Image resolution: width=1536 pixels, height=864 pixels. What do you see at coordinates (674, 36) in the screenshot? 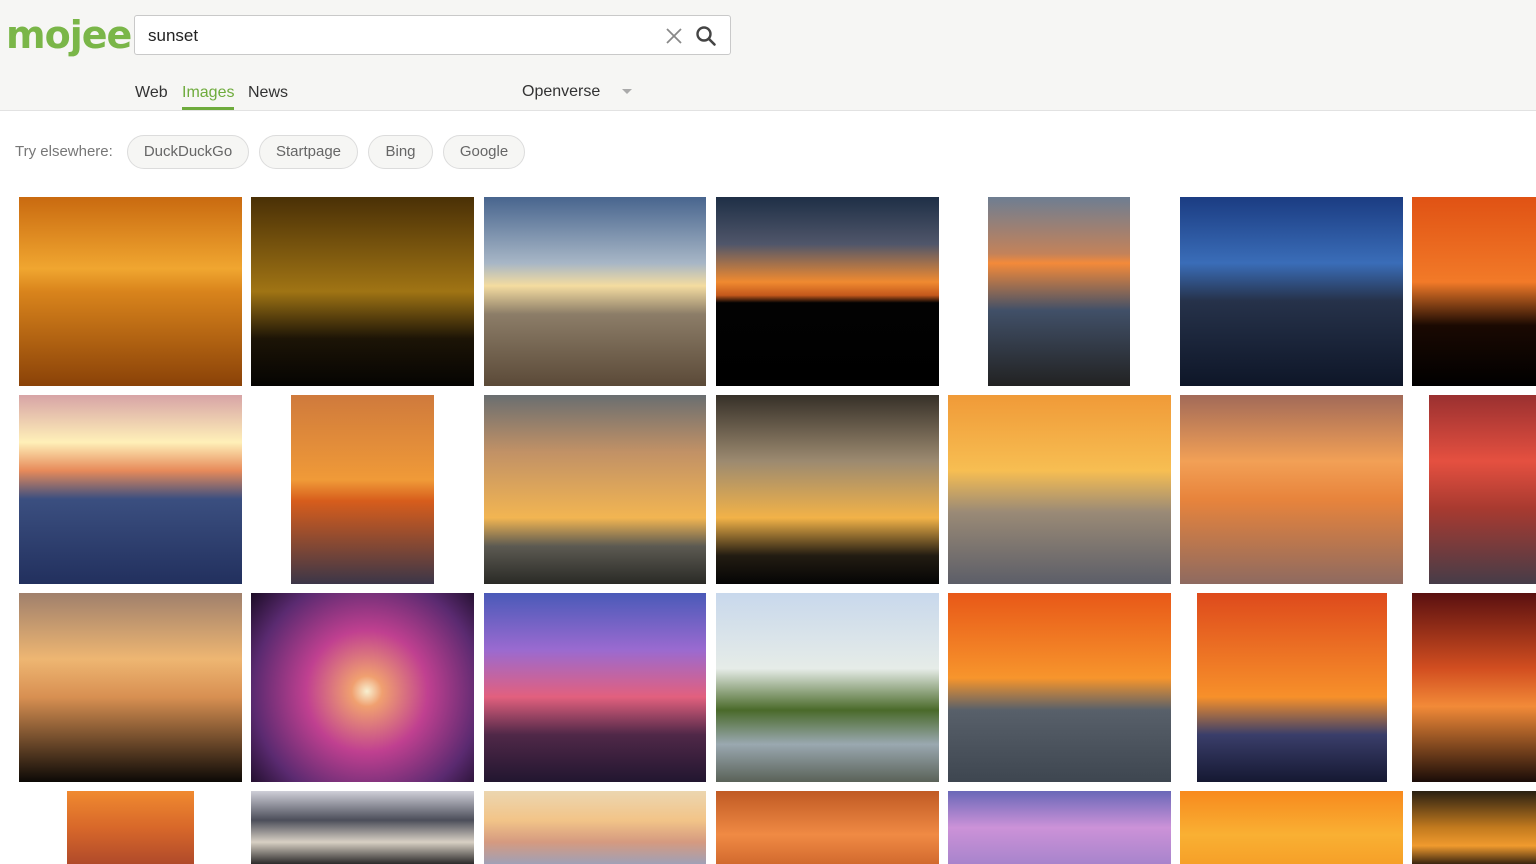
I see `close-icon` at bounding box center [674, 36].